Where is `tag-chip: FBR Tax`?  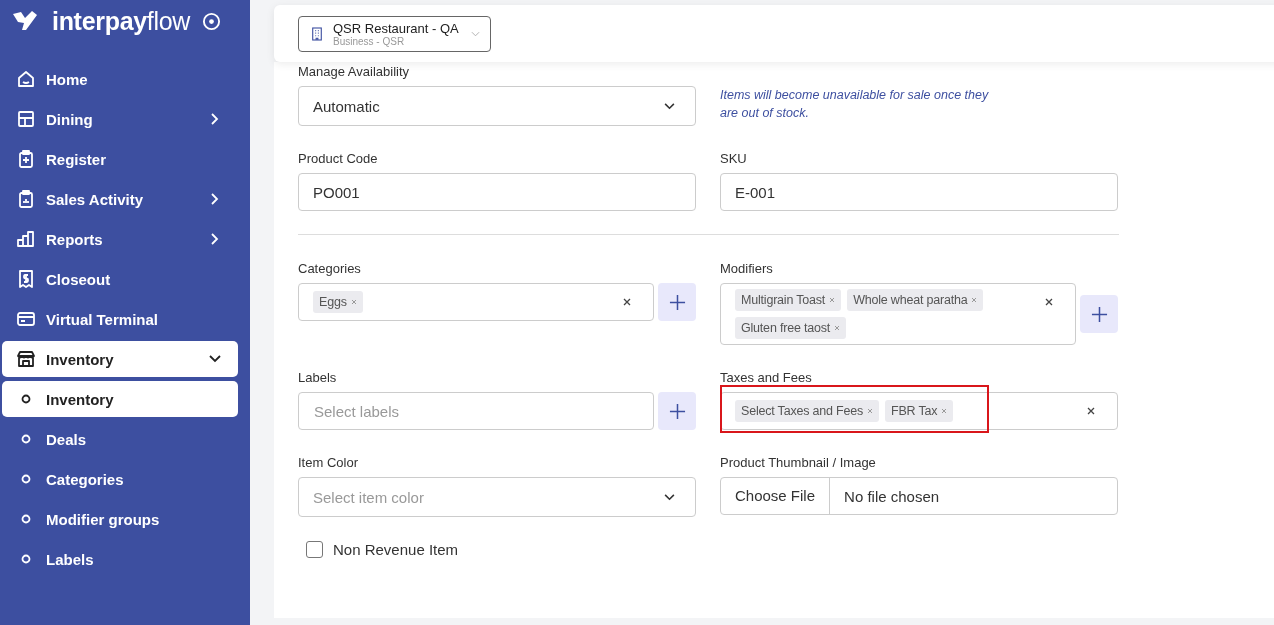 tag-chip: FBR Tax is located at coordinates (919, 411).